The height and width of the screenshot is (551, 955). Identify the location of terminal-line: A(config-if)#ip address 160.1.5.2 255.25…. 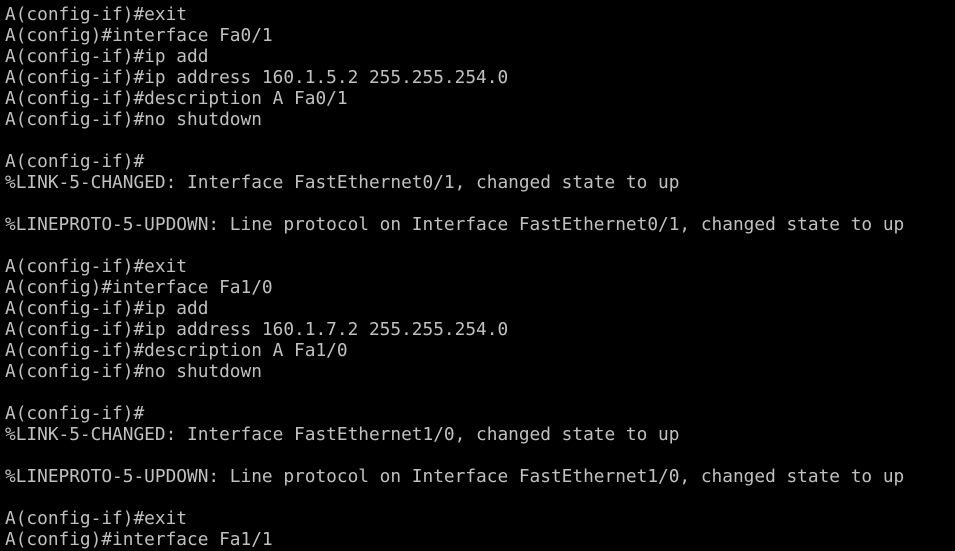
(257, 77).